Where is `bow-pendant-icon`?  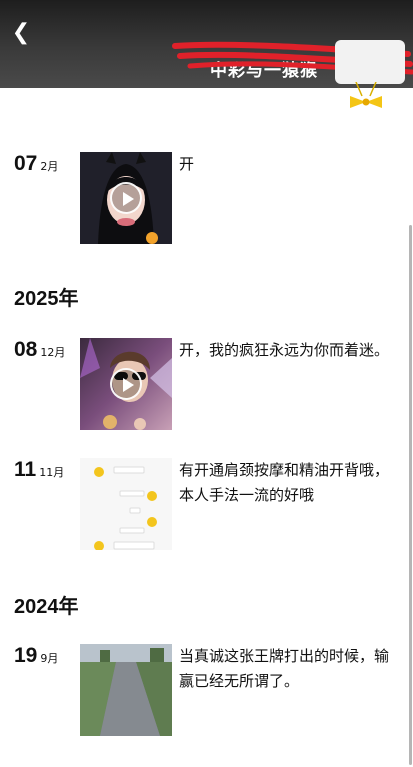
bow-pendant-icon is located at coordinates (366, 95).